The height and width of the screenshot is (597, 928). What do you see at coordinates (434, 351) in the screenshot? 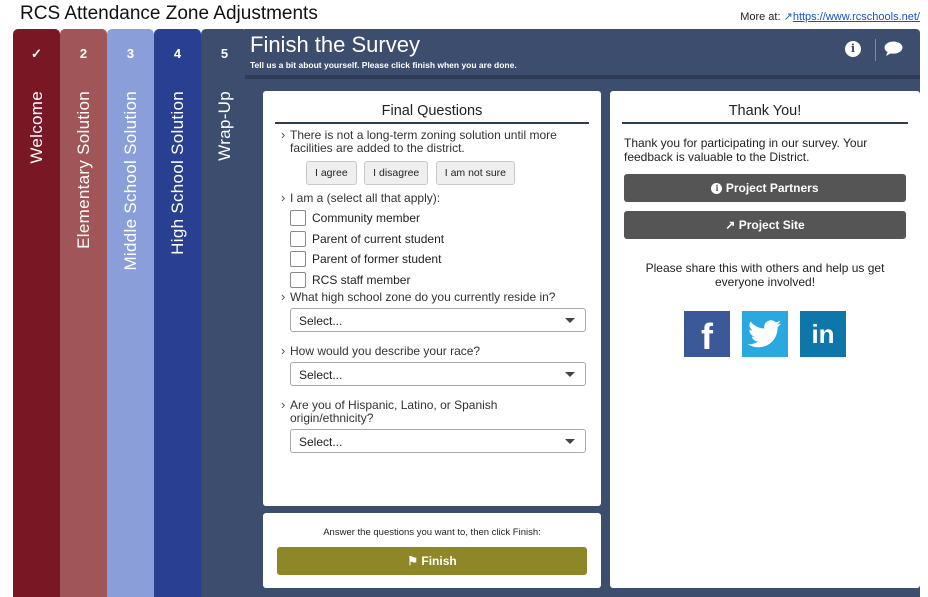
I see `question-race: How would you describe your race?` at bounding box center [434, 351].